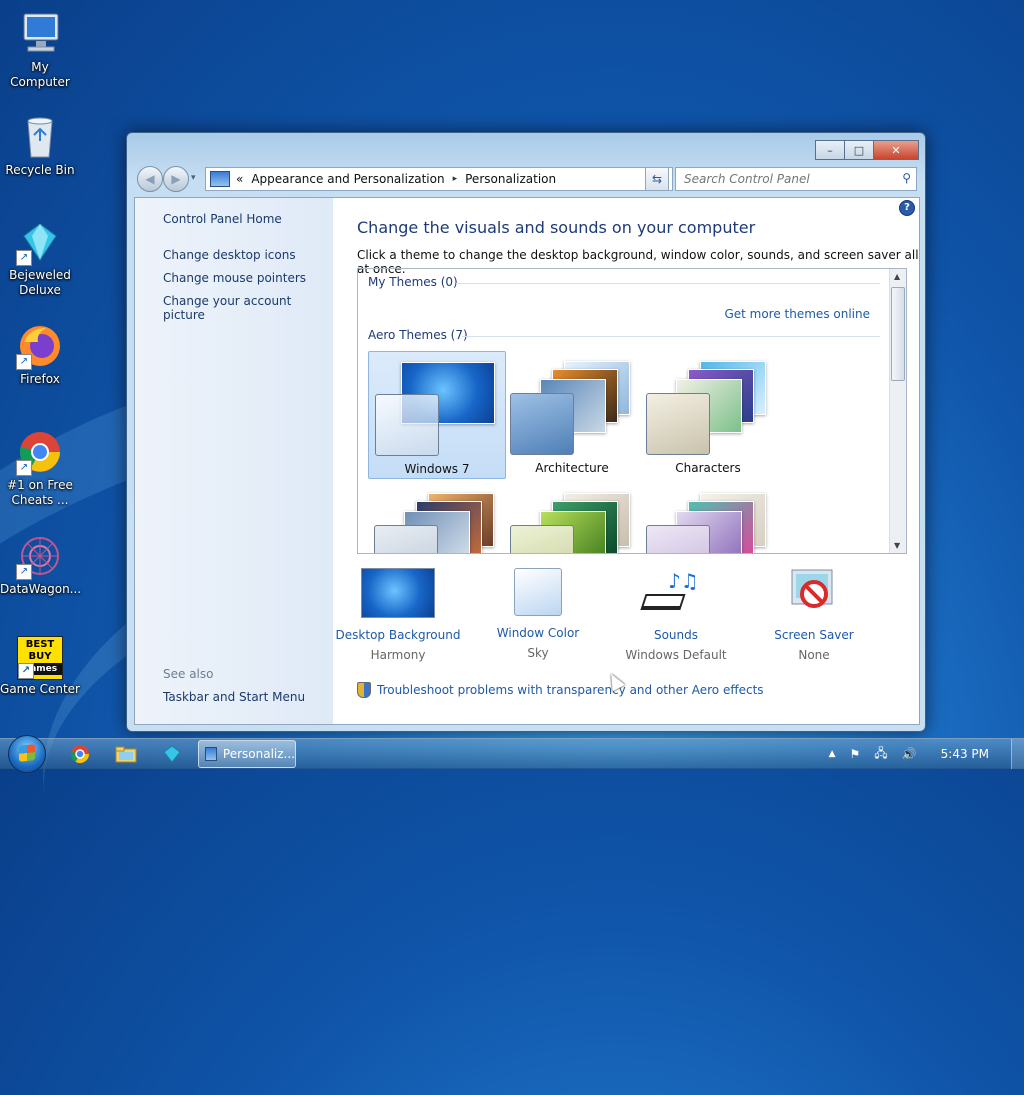 The width and height of the screenshot is (1024, 1095). Describe the element at coordinates (40, 258) in the screenshot. I see `desktop-icon-bejeweled: ↗ Bejeweled Deluxe` at that location.